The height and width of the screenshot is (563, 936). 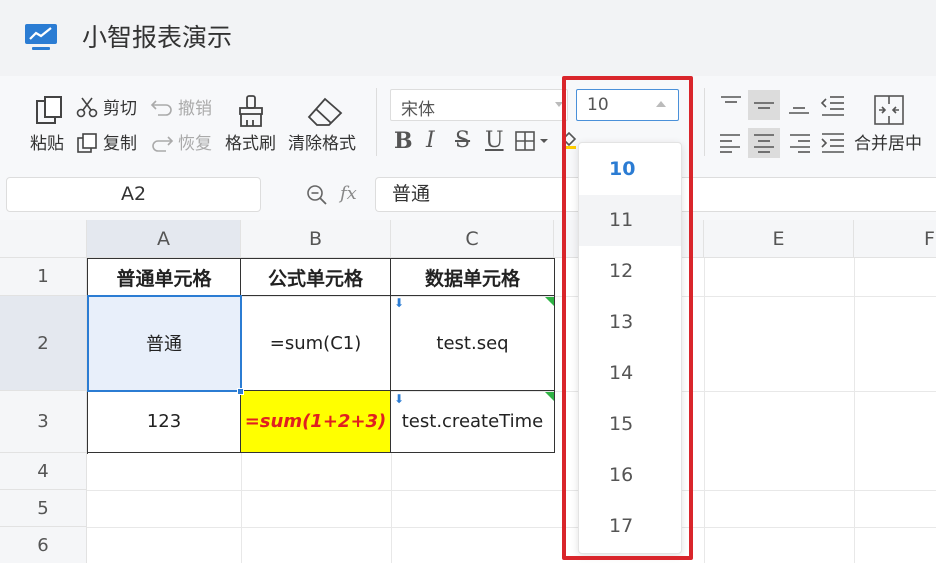 I want to click on cell-b3: =sum(1+2+3), so click(x=316, y=422).